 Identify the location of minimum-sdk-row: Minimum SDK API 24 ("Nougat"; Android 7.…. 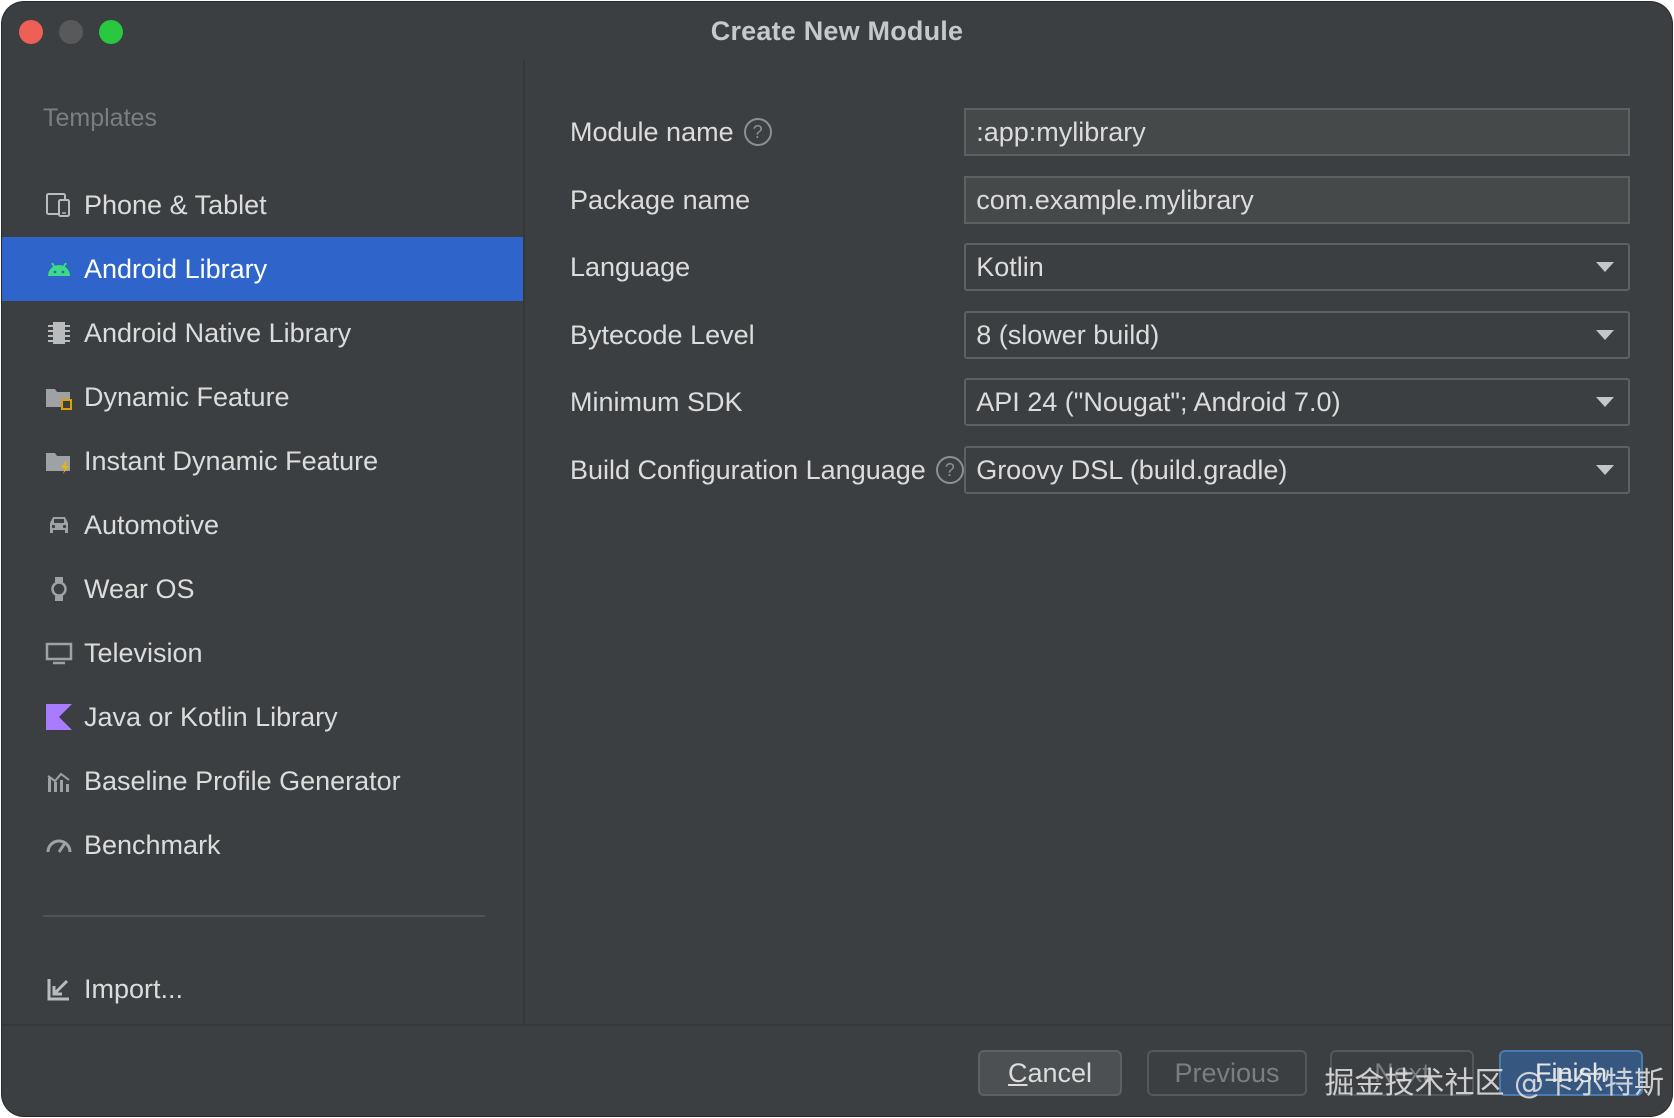
(1100, 402).